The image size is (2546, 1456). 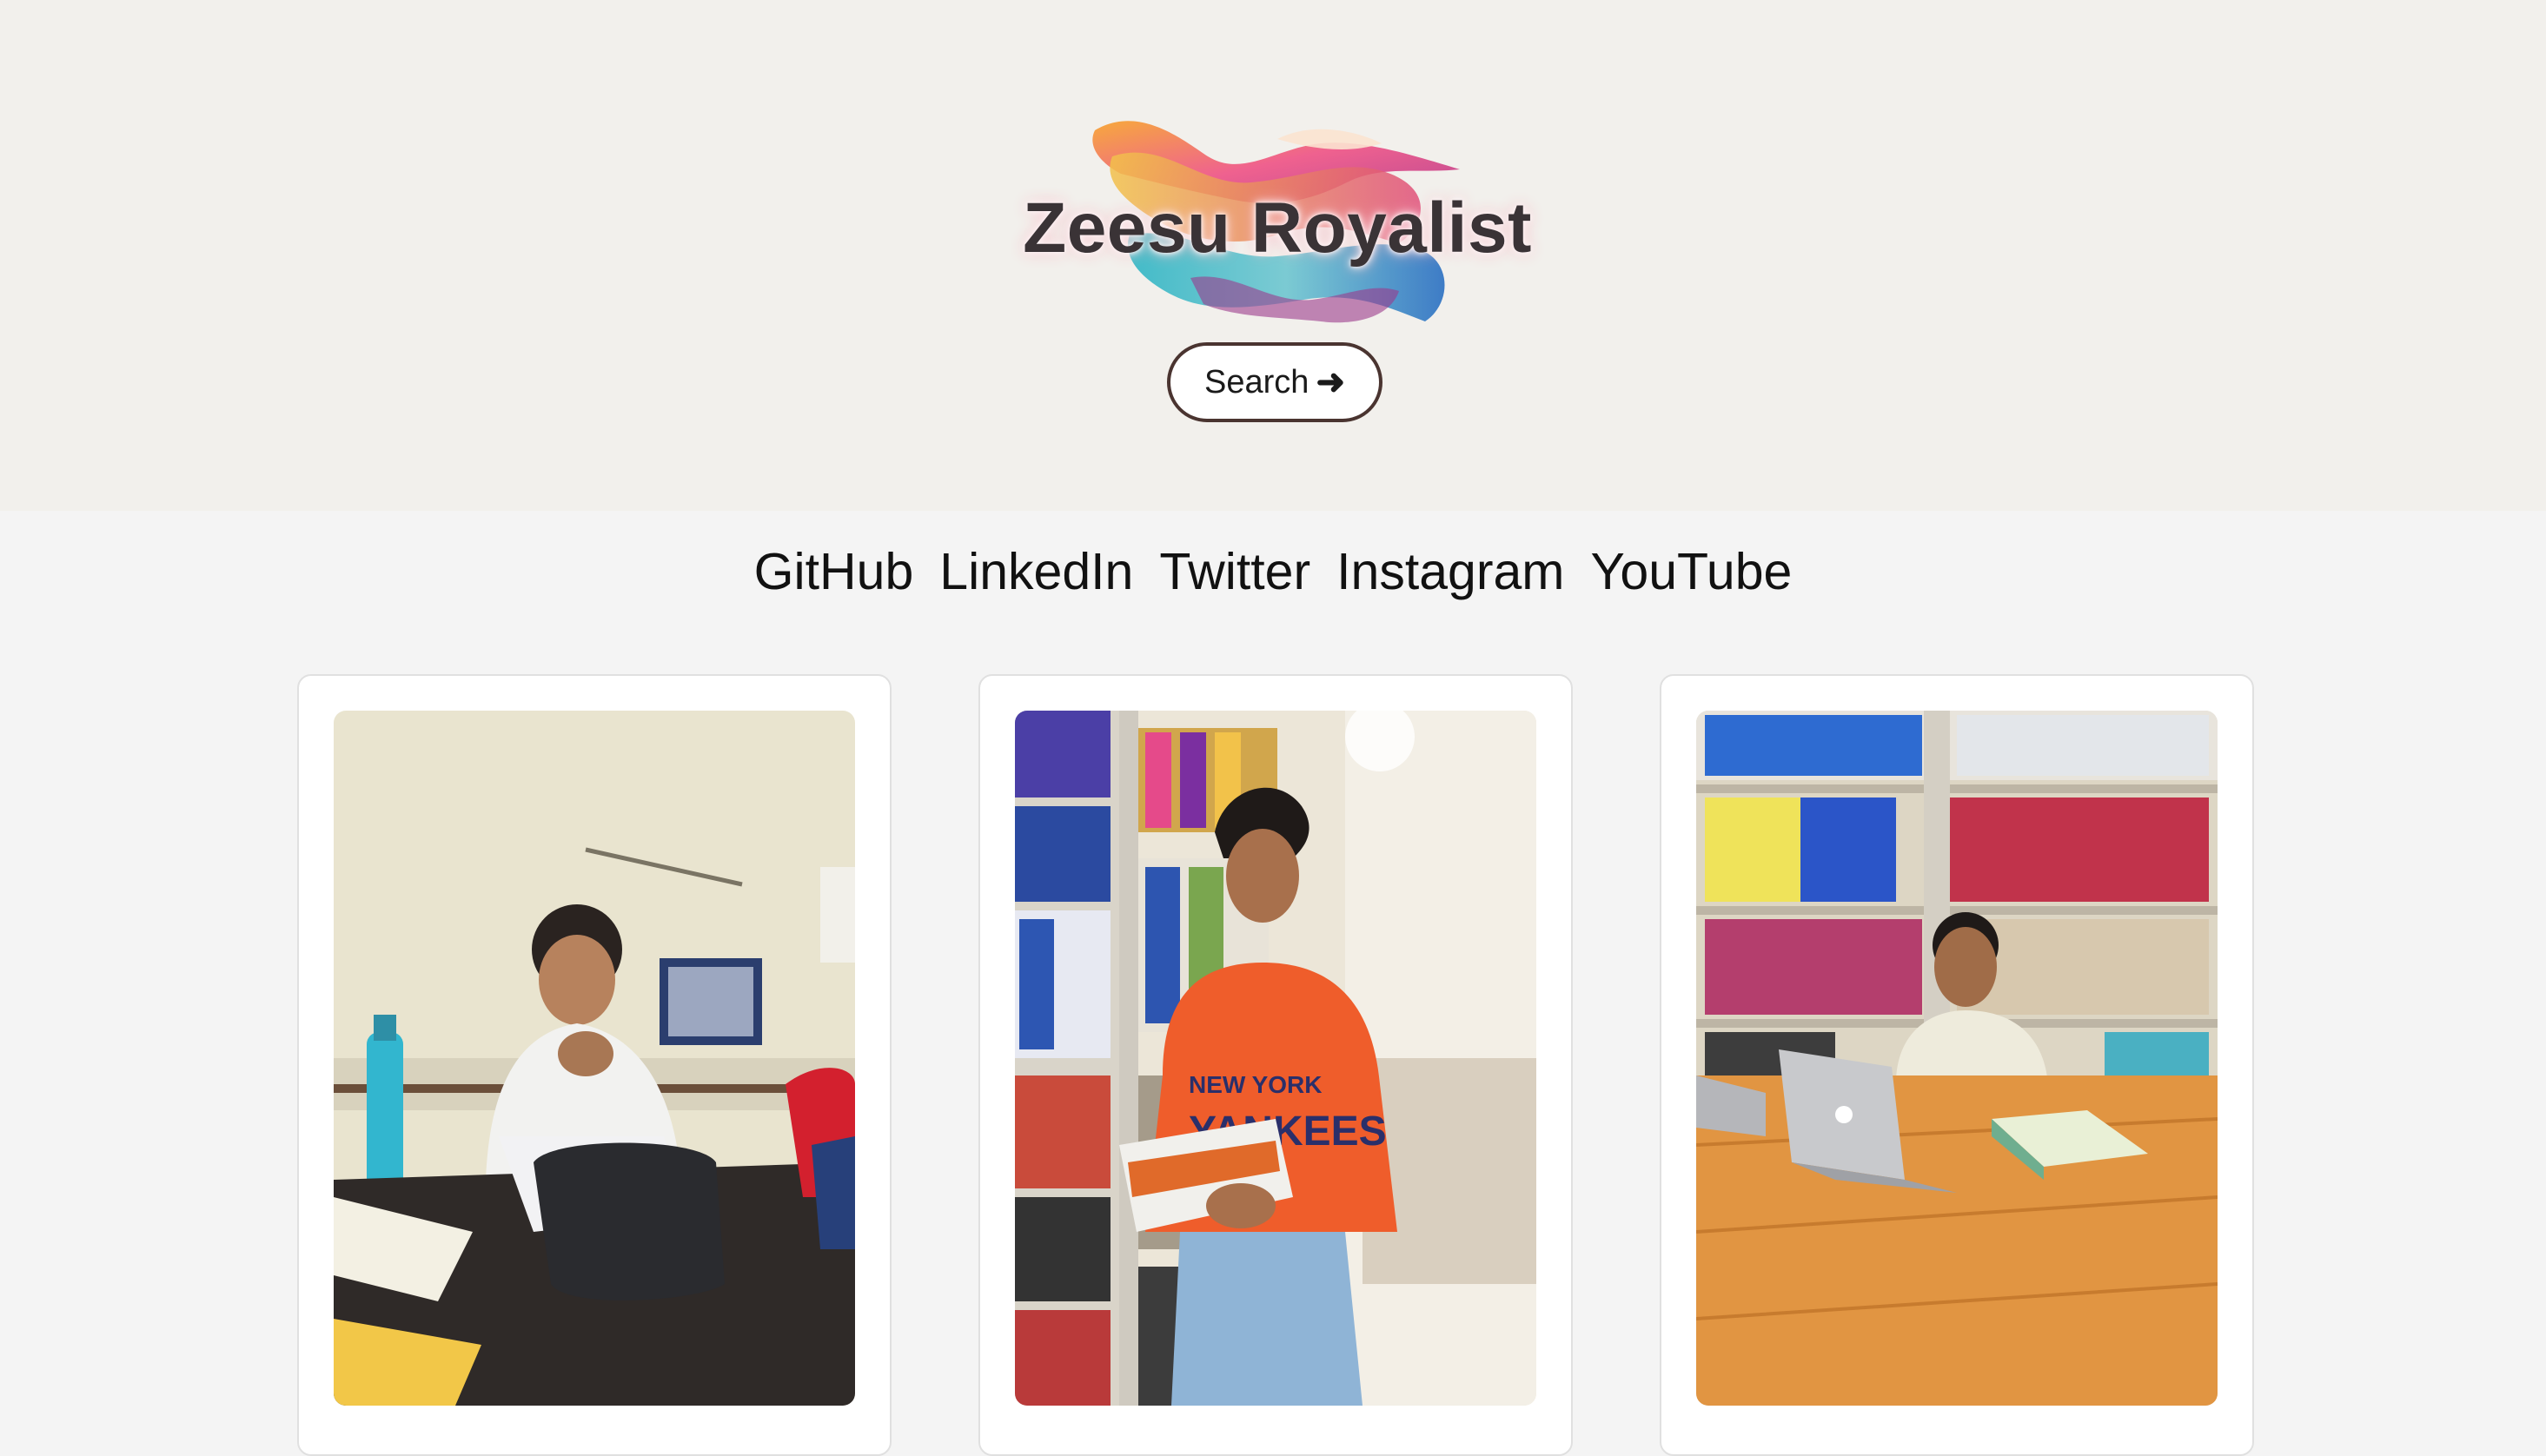 I want to click on search-button-label: Search, so click(x=1257, y=381).